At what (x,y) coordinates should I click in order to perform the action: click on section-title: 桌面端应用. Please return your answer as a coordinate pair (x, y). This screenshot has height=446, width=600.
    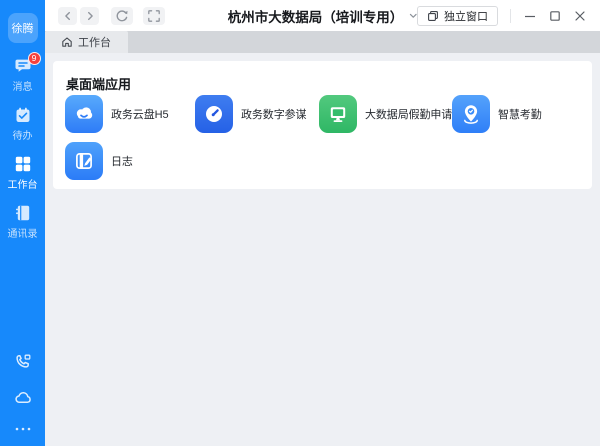
    Looking at the image, I should click on (99, 84).